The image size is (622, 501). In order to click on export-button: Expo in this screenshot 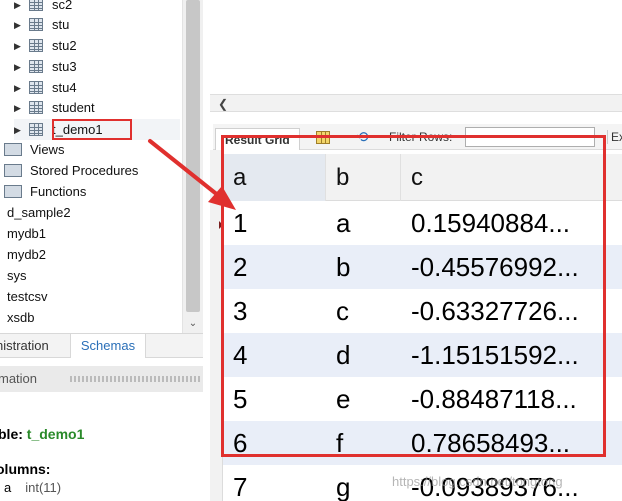, I will do `click(614, 137)`.